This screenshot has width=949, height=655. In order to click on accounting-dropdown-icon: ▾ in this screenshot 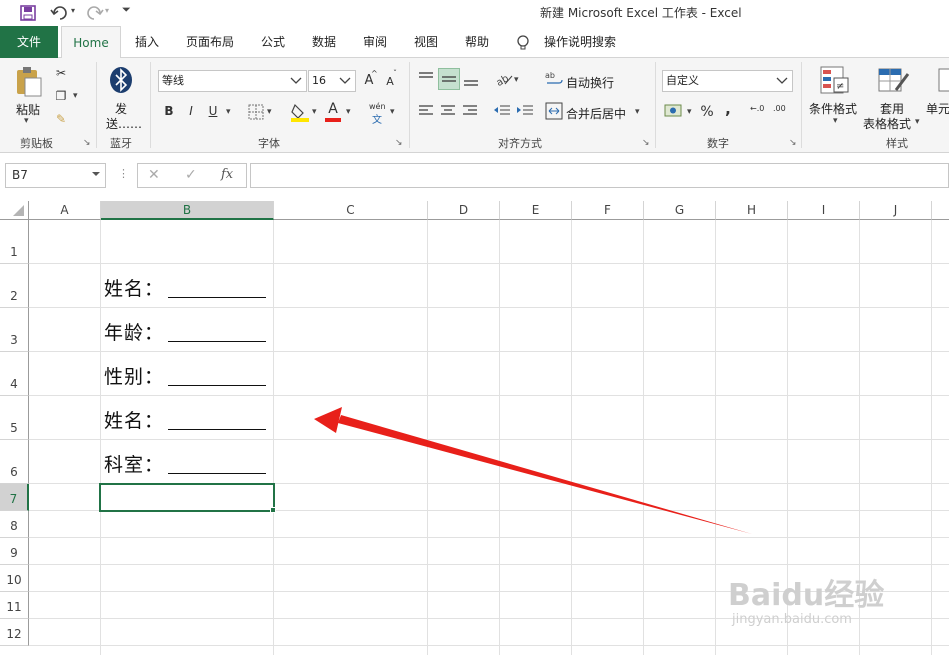, I will do `click(689, 112)`.